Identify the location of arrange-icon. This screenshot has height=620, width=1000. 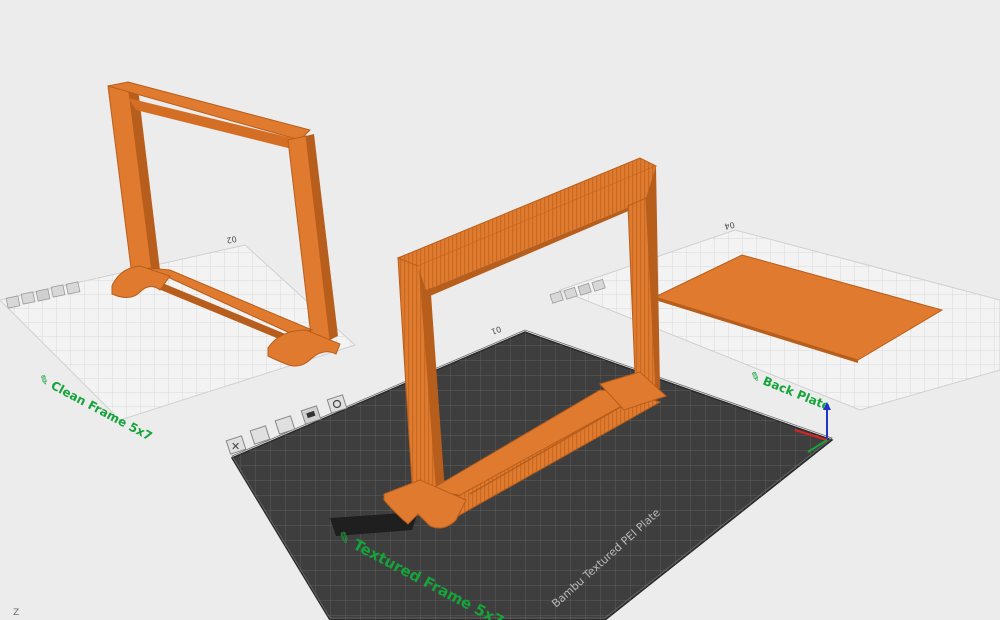
(28, 298).